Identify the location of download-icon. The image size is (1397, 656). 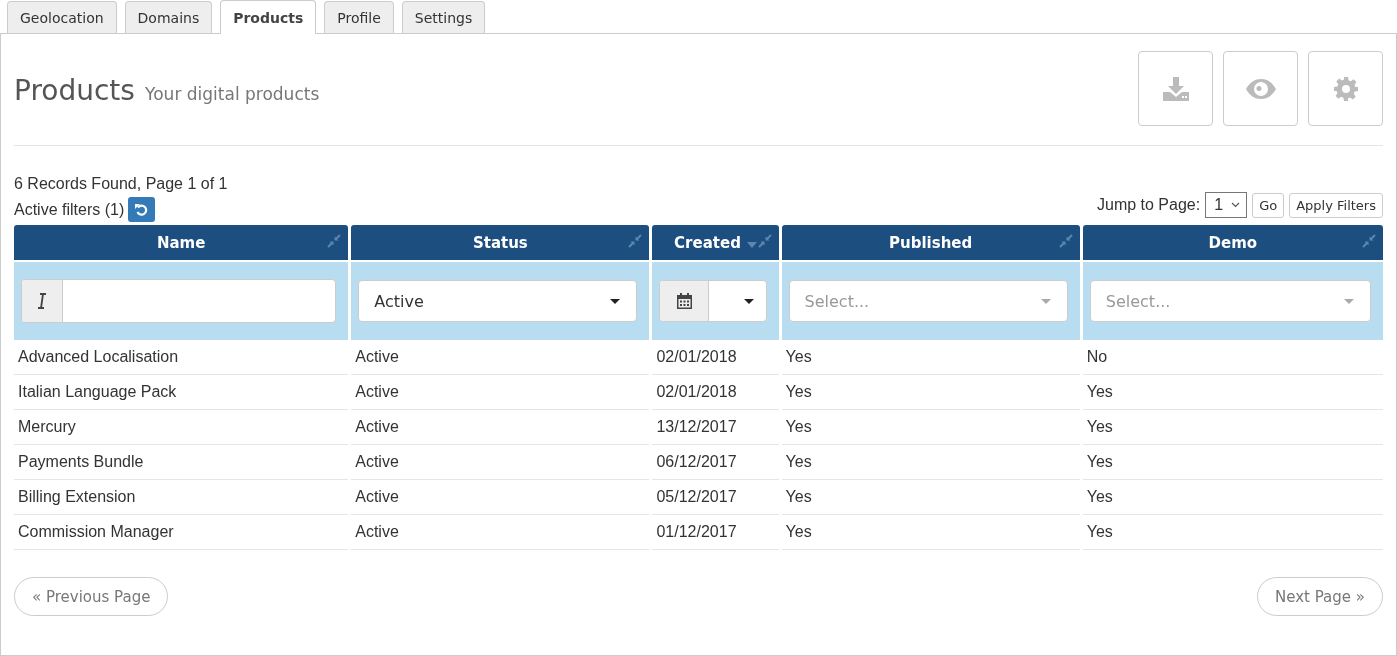
(1175, 88).